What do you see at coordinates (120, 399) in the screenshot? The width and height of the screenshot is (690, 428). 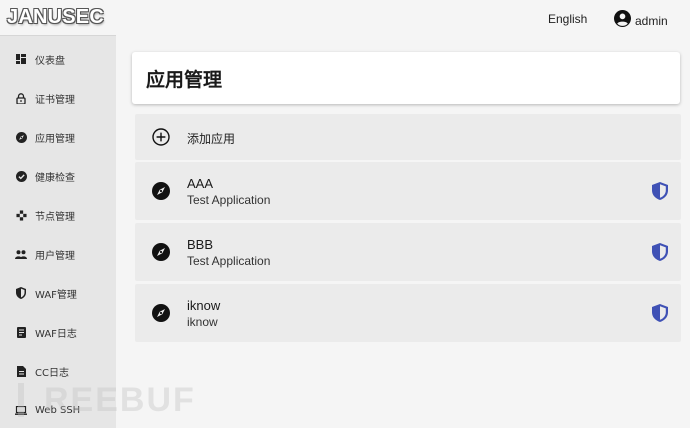 I see `watermark-text: REEBUF` at bounding box center [120, 399].